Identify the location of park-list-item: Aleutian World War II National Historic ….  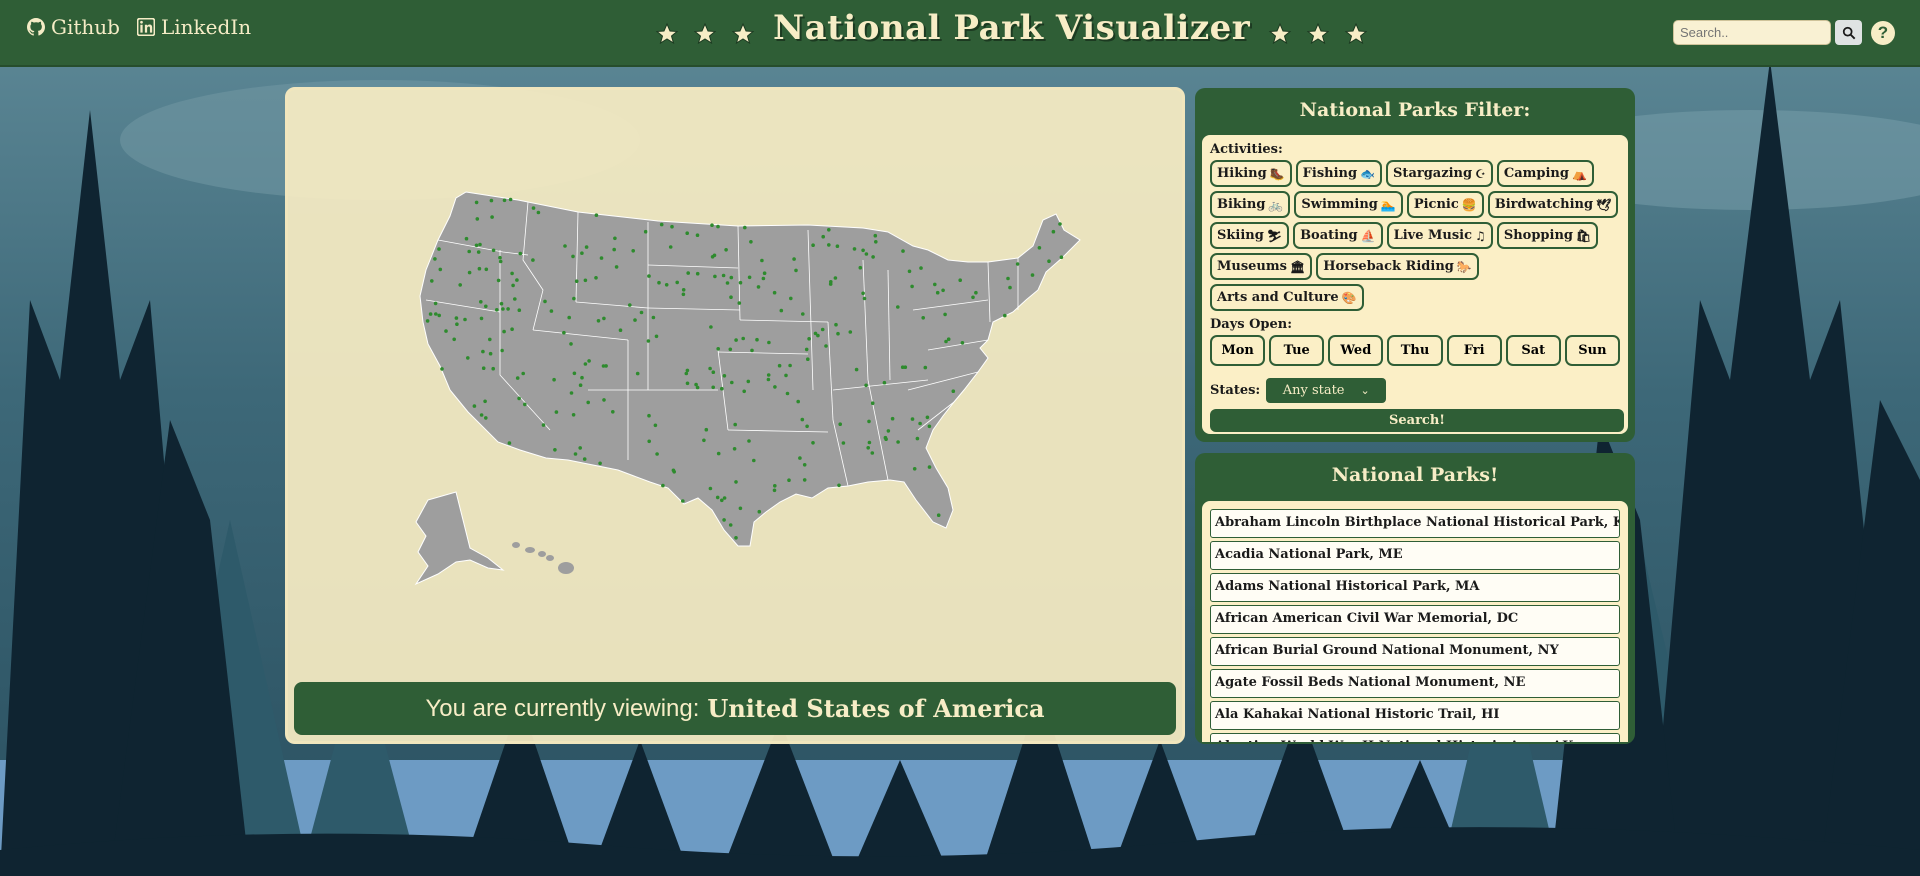
(1415, 737).